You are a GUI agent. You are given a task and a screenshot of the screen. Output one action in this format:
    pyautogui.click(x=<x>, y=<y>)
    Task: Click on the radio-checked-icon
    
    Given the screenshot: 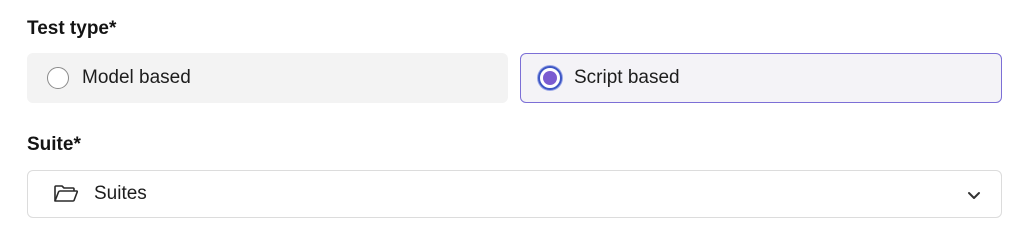 What is the action you would take?
    pyautogui.click(x=550, y=78)
    